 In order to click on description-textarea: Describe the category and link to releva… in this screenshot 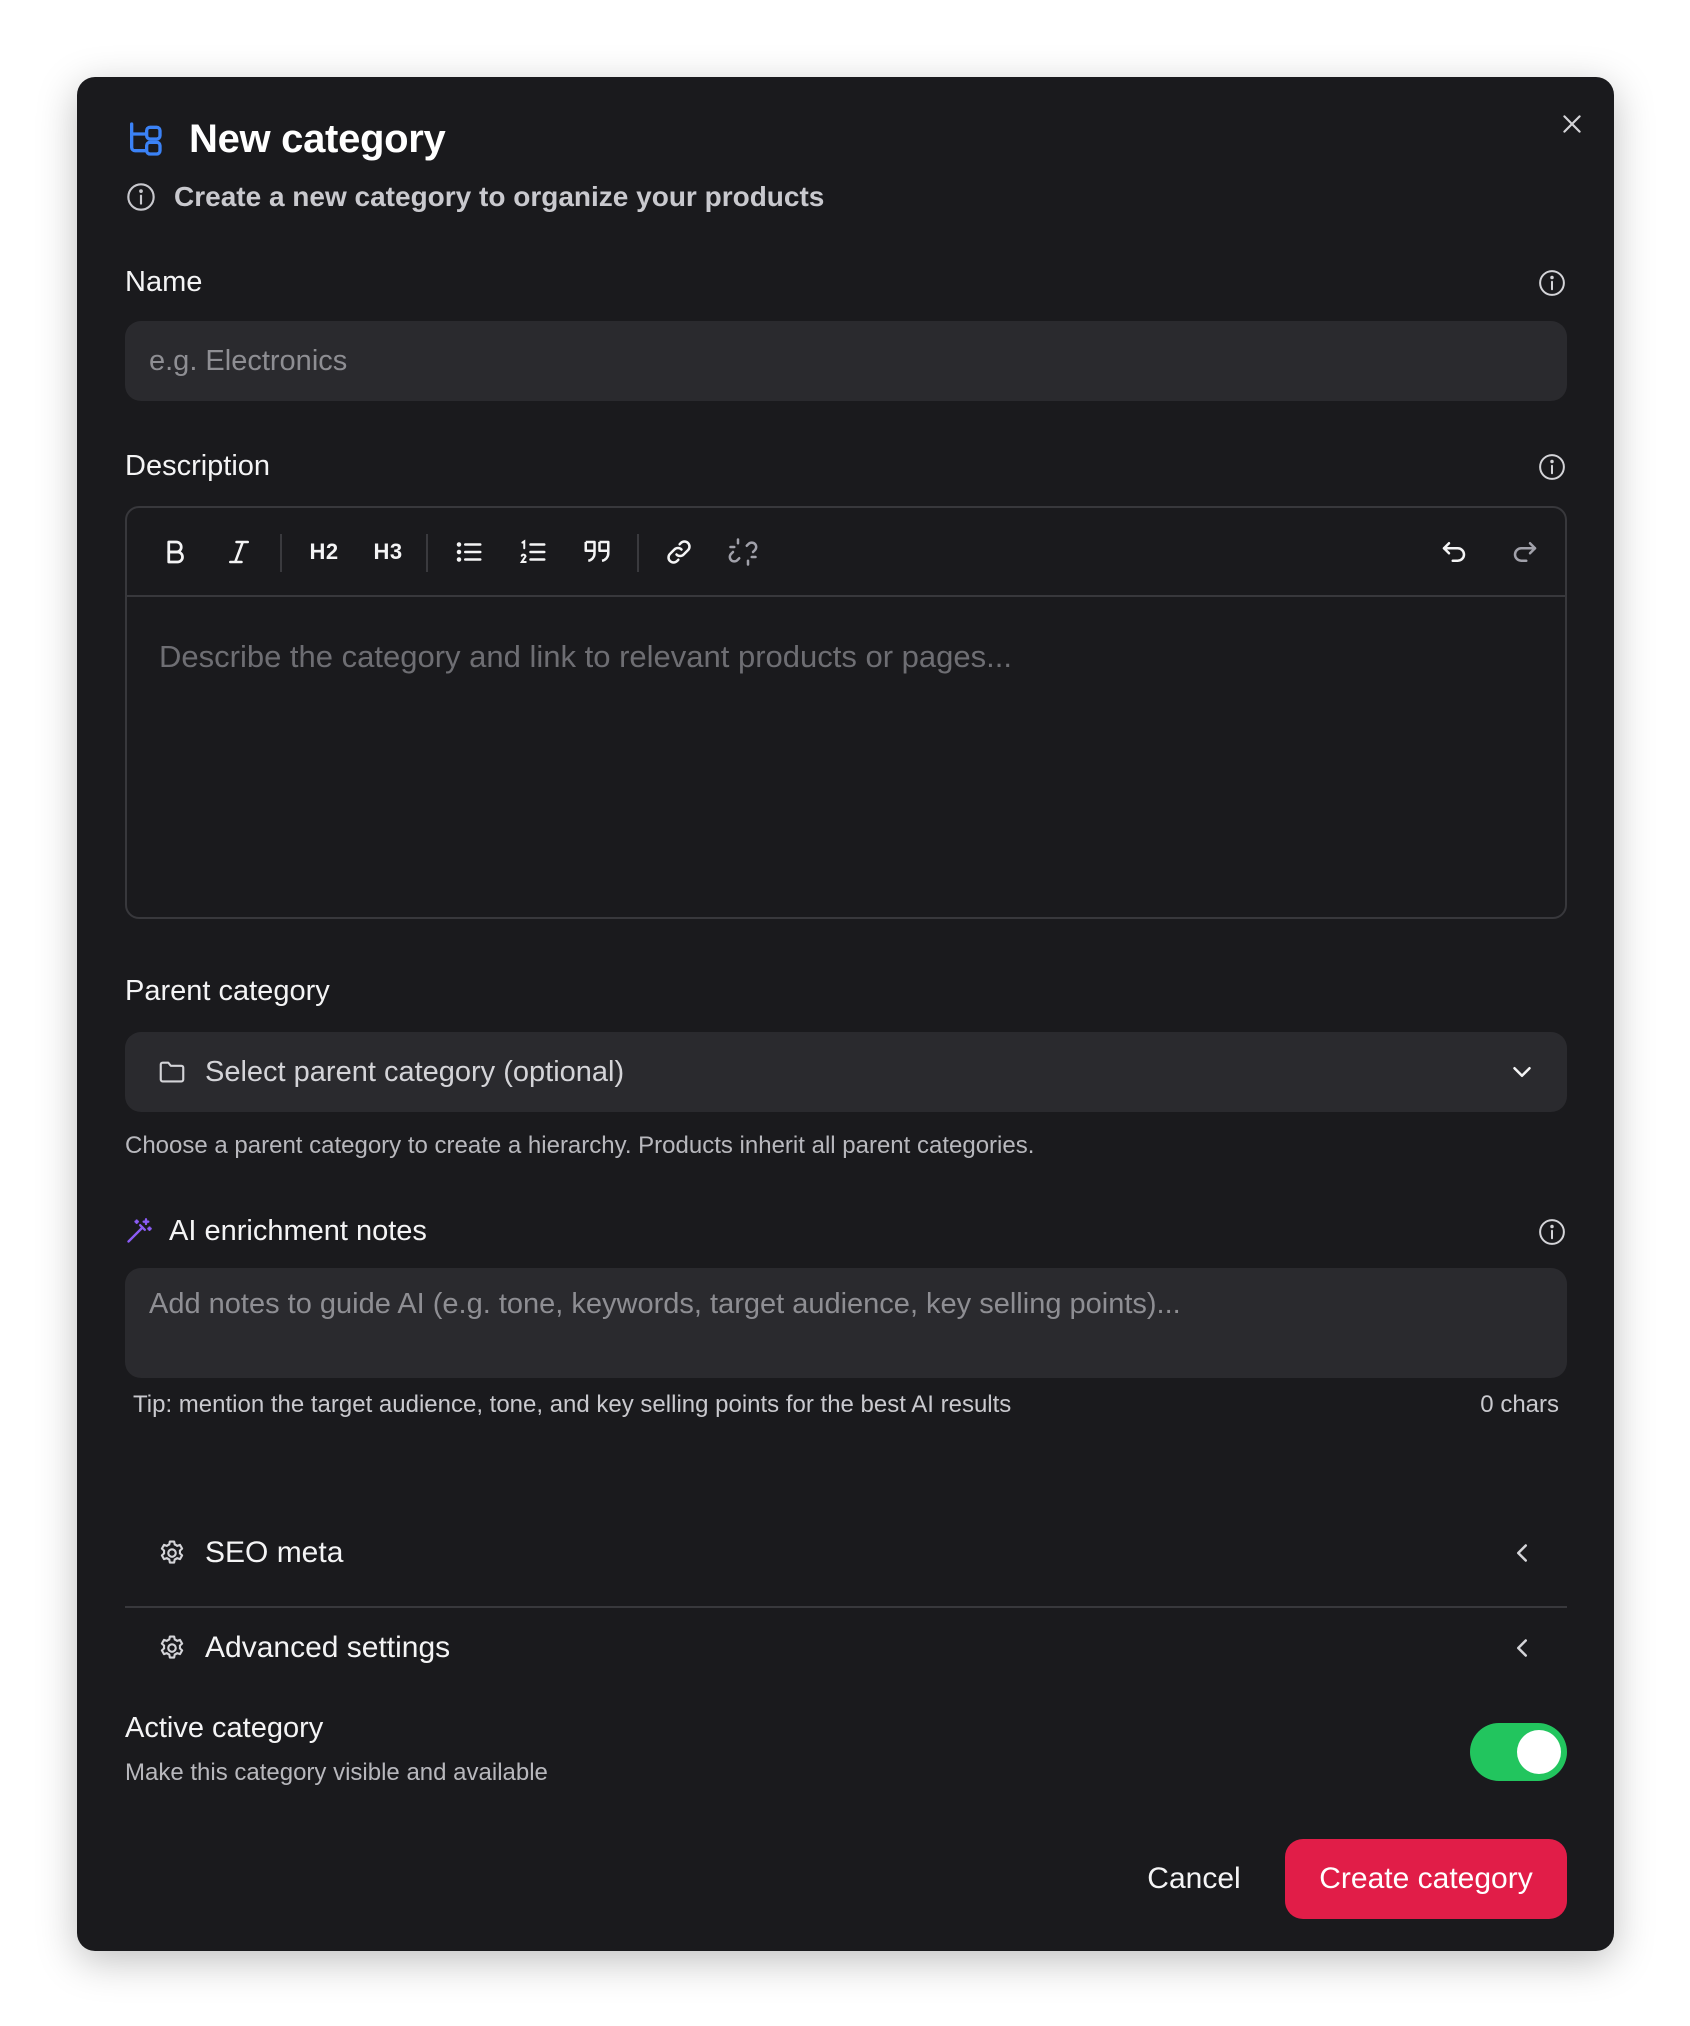, I will do `click(846, 758)`.